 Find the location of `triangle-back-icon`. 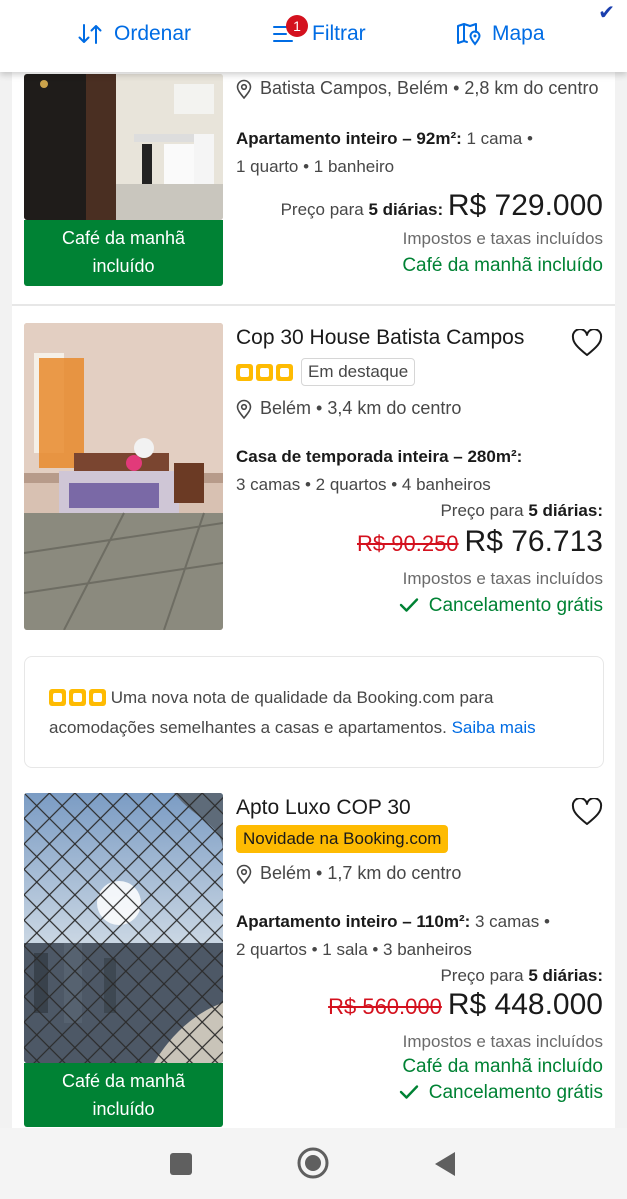

triangle-back-icon is located at coordinates (445, 1164).